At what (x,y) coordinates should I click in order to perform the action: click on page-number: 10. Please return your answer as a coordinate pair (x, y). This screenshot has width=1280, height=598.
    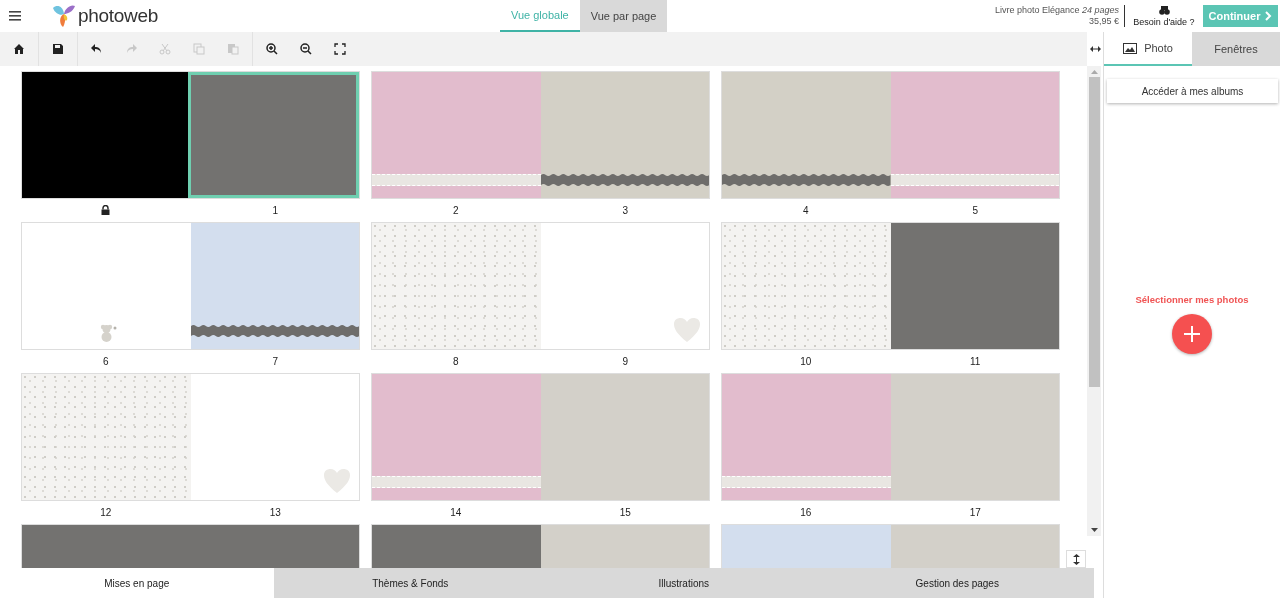
    Looking at the image, I should click on (806, 361).